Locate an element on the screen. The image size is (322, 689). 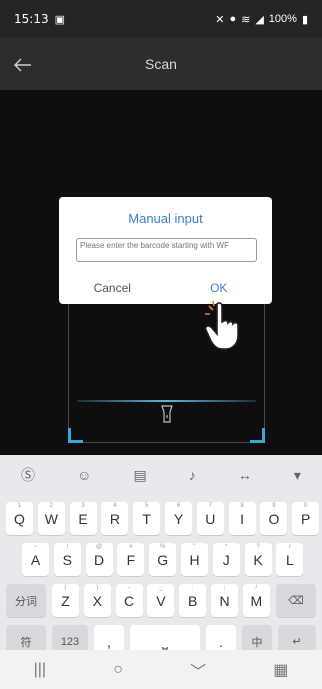
key-x-label: X is located at coordinates (97, 600).